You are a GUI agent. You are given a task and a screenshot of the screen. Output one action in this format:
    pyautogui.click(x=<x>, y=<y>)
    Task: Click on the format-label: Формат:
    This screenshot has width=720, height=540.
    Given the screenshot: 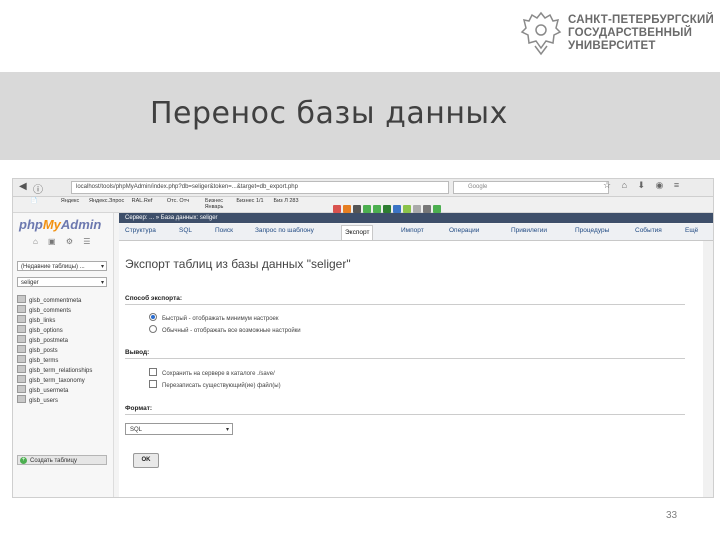 What is the action you would take?
    pyautogui.click(x=139, y=408)
    